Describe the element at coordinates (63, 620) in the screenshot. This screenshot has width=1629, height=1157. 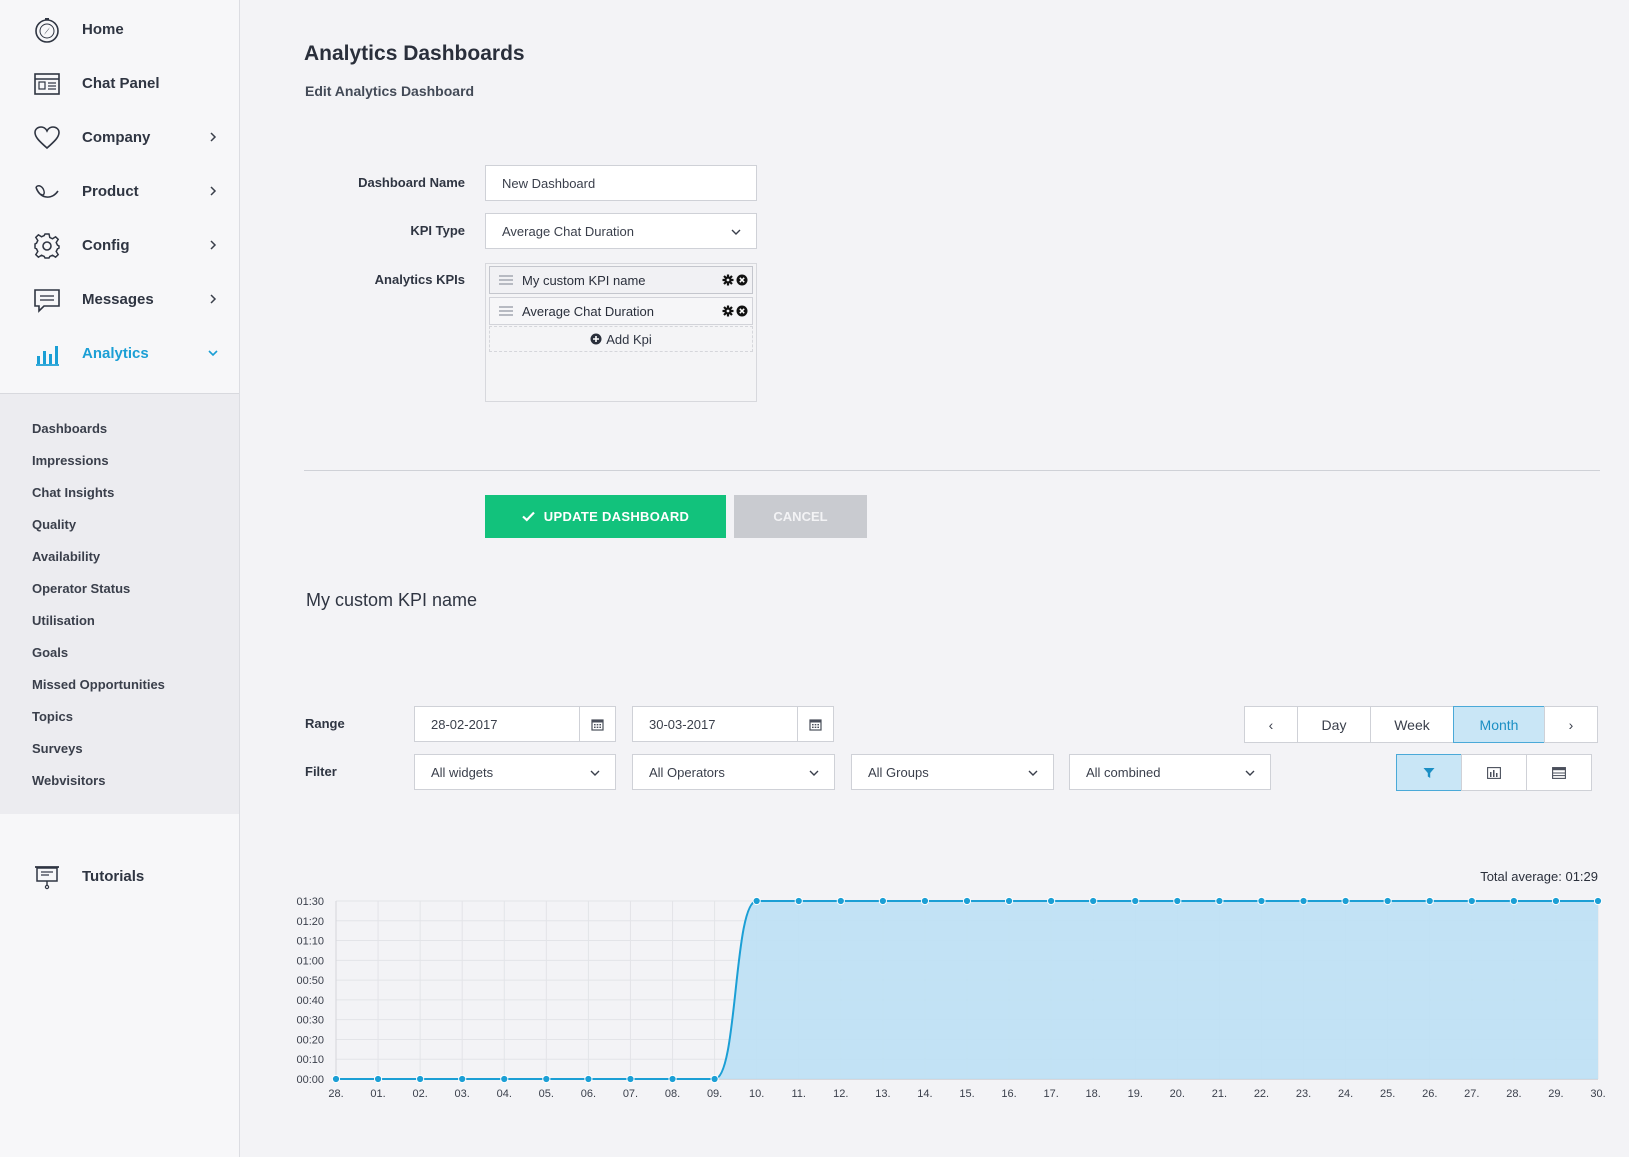
I see `subnav-utilisation: Utilisation` at that location.